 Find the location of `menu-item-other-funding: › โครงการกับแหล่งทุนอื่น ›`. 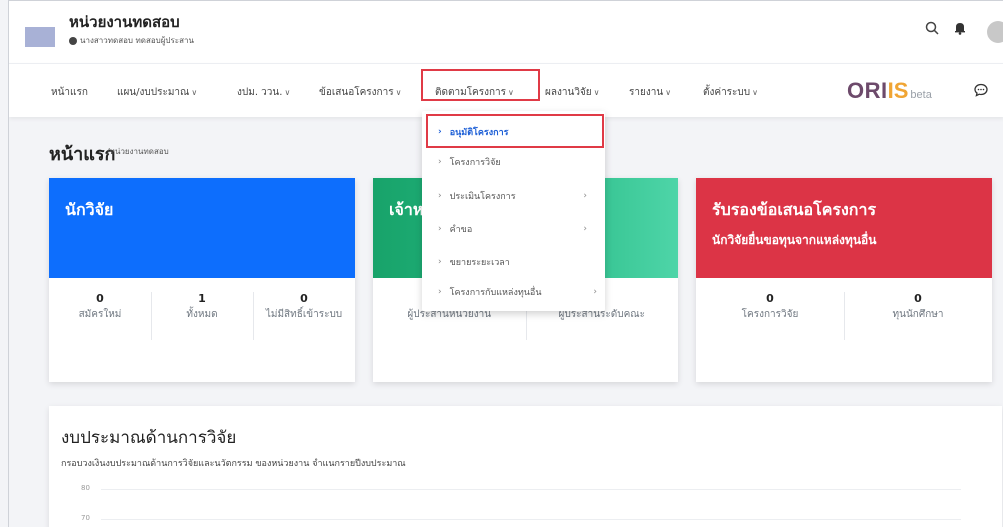

menu-item-other-funding: › โครงการกับแหล่งทุนอื่น › is located at coordinates (513, 291).